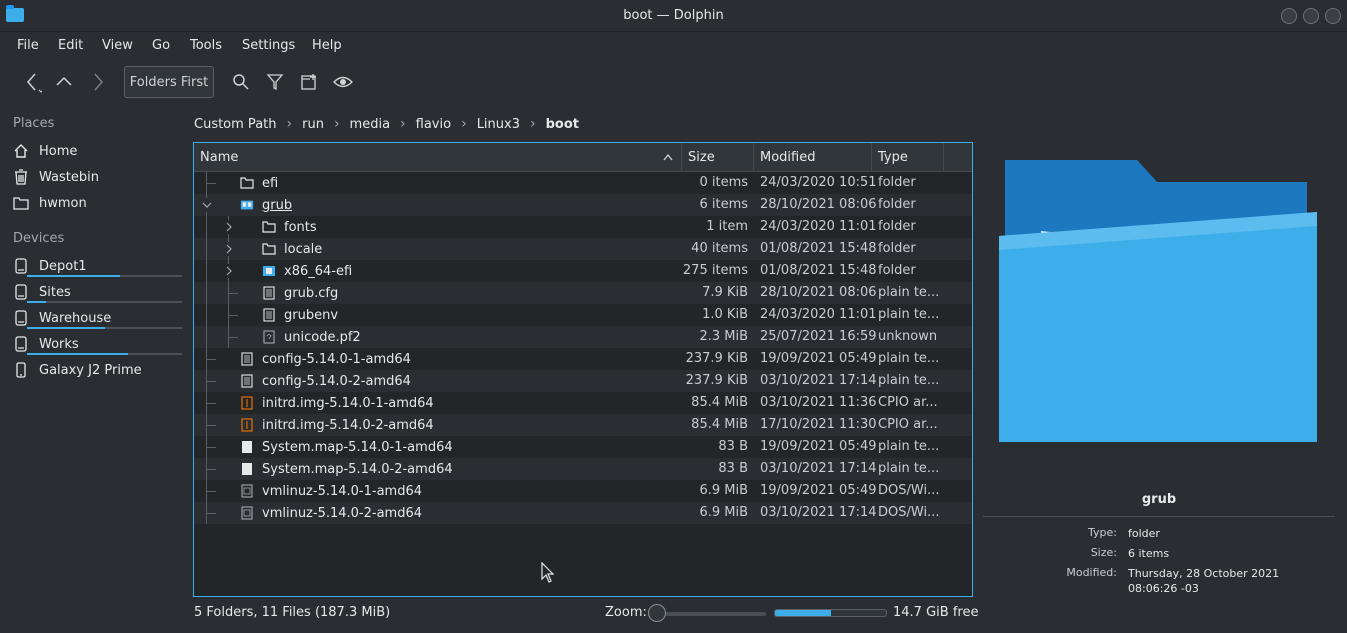 Image resolution: width=1347 pixels, height=633 pixels. I want to click on column-size-header: Size, so click(718, 157).